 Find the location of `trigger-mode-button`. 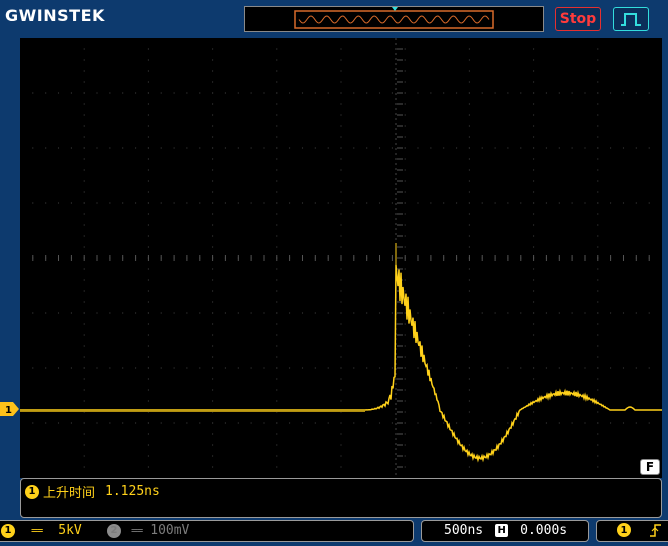

trigger-mode-button is located at coordinates (631, 19).